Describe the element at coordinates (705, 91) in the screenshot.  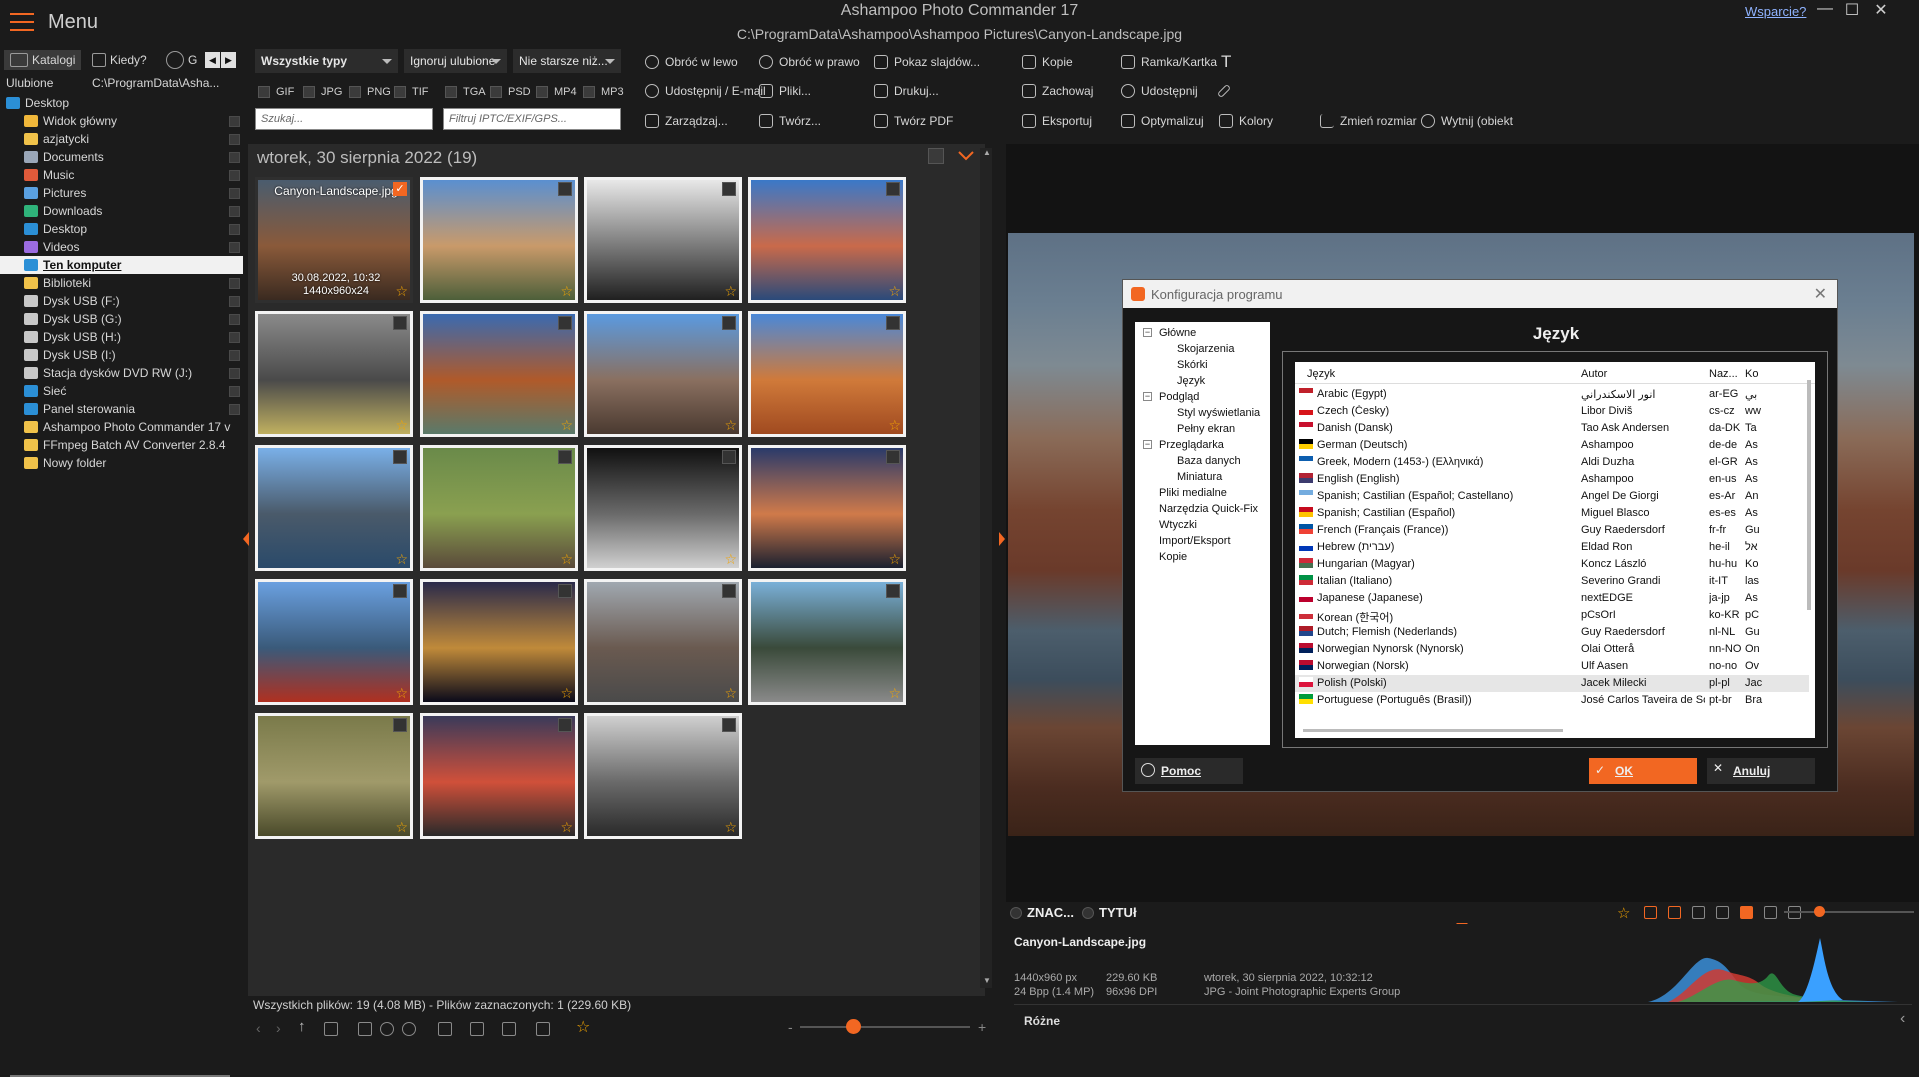
I see `share-email-button: Udostępnij / E-mail` at that location.